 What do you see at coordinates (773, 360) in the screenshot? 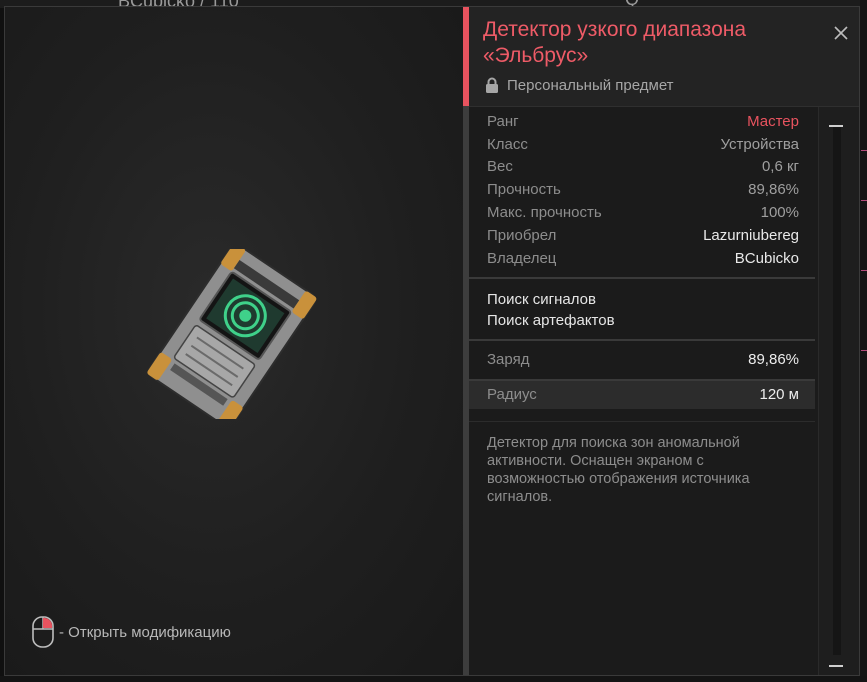
I see `charge-value: 89,86%` at bounding box center [773, 360].